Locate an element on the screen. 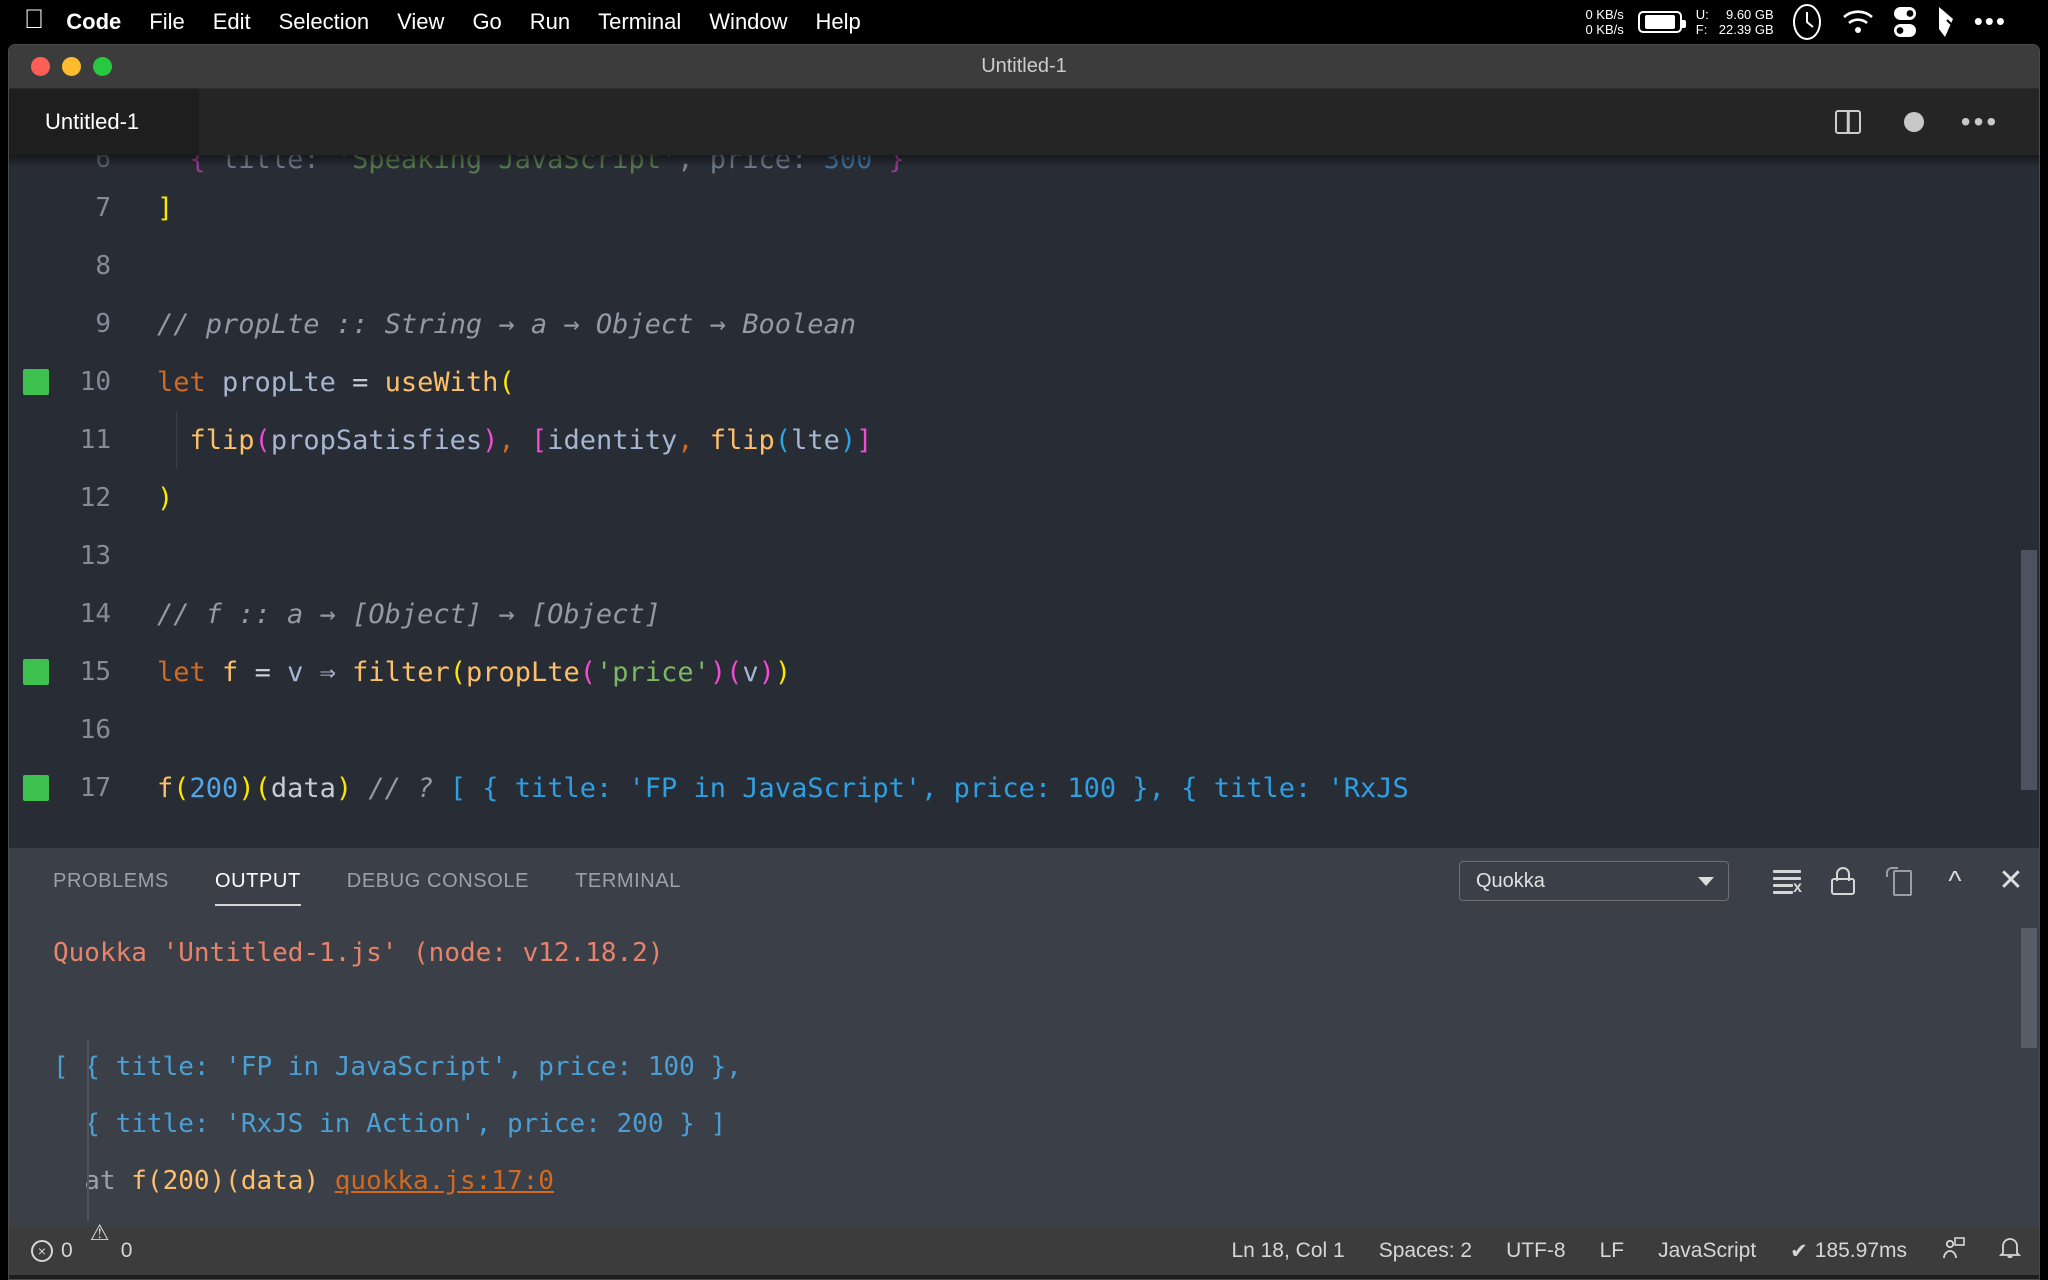 This screenshot has height=1280, width=2048. panel-tab-debug-console: DEBUG CONSOLE is located at coordinates (438, 881).